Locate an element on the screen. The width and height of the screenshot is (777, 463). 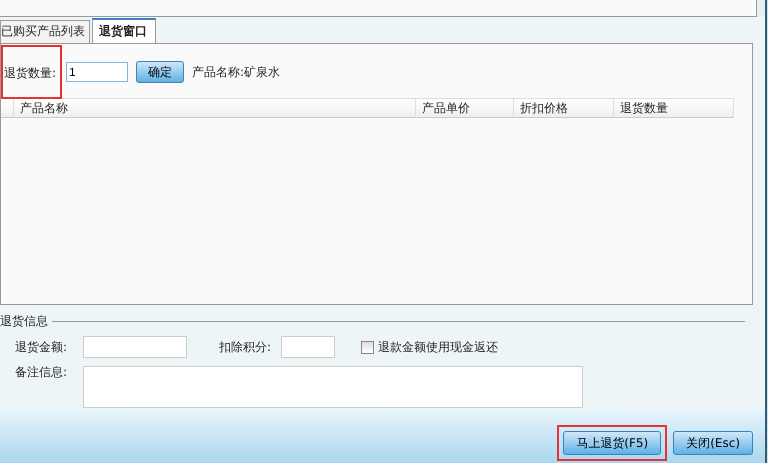
deduct-points-field is located at coordinates (308, 347).